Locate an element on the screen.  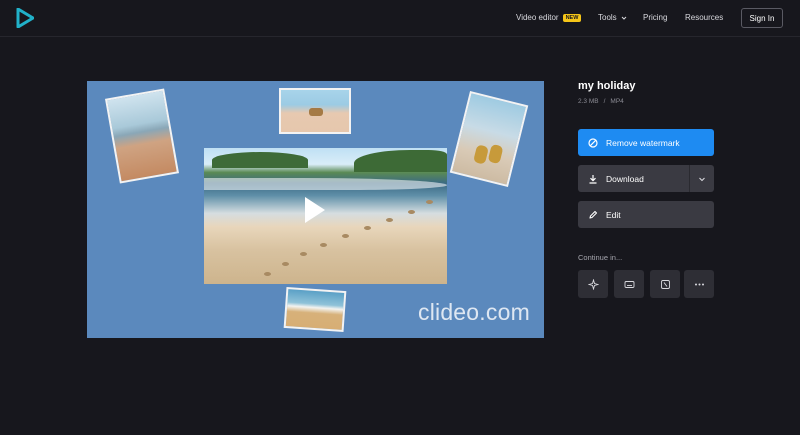
download-icon is located at coordinates (593, 179).